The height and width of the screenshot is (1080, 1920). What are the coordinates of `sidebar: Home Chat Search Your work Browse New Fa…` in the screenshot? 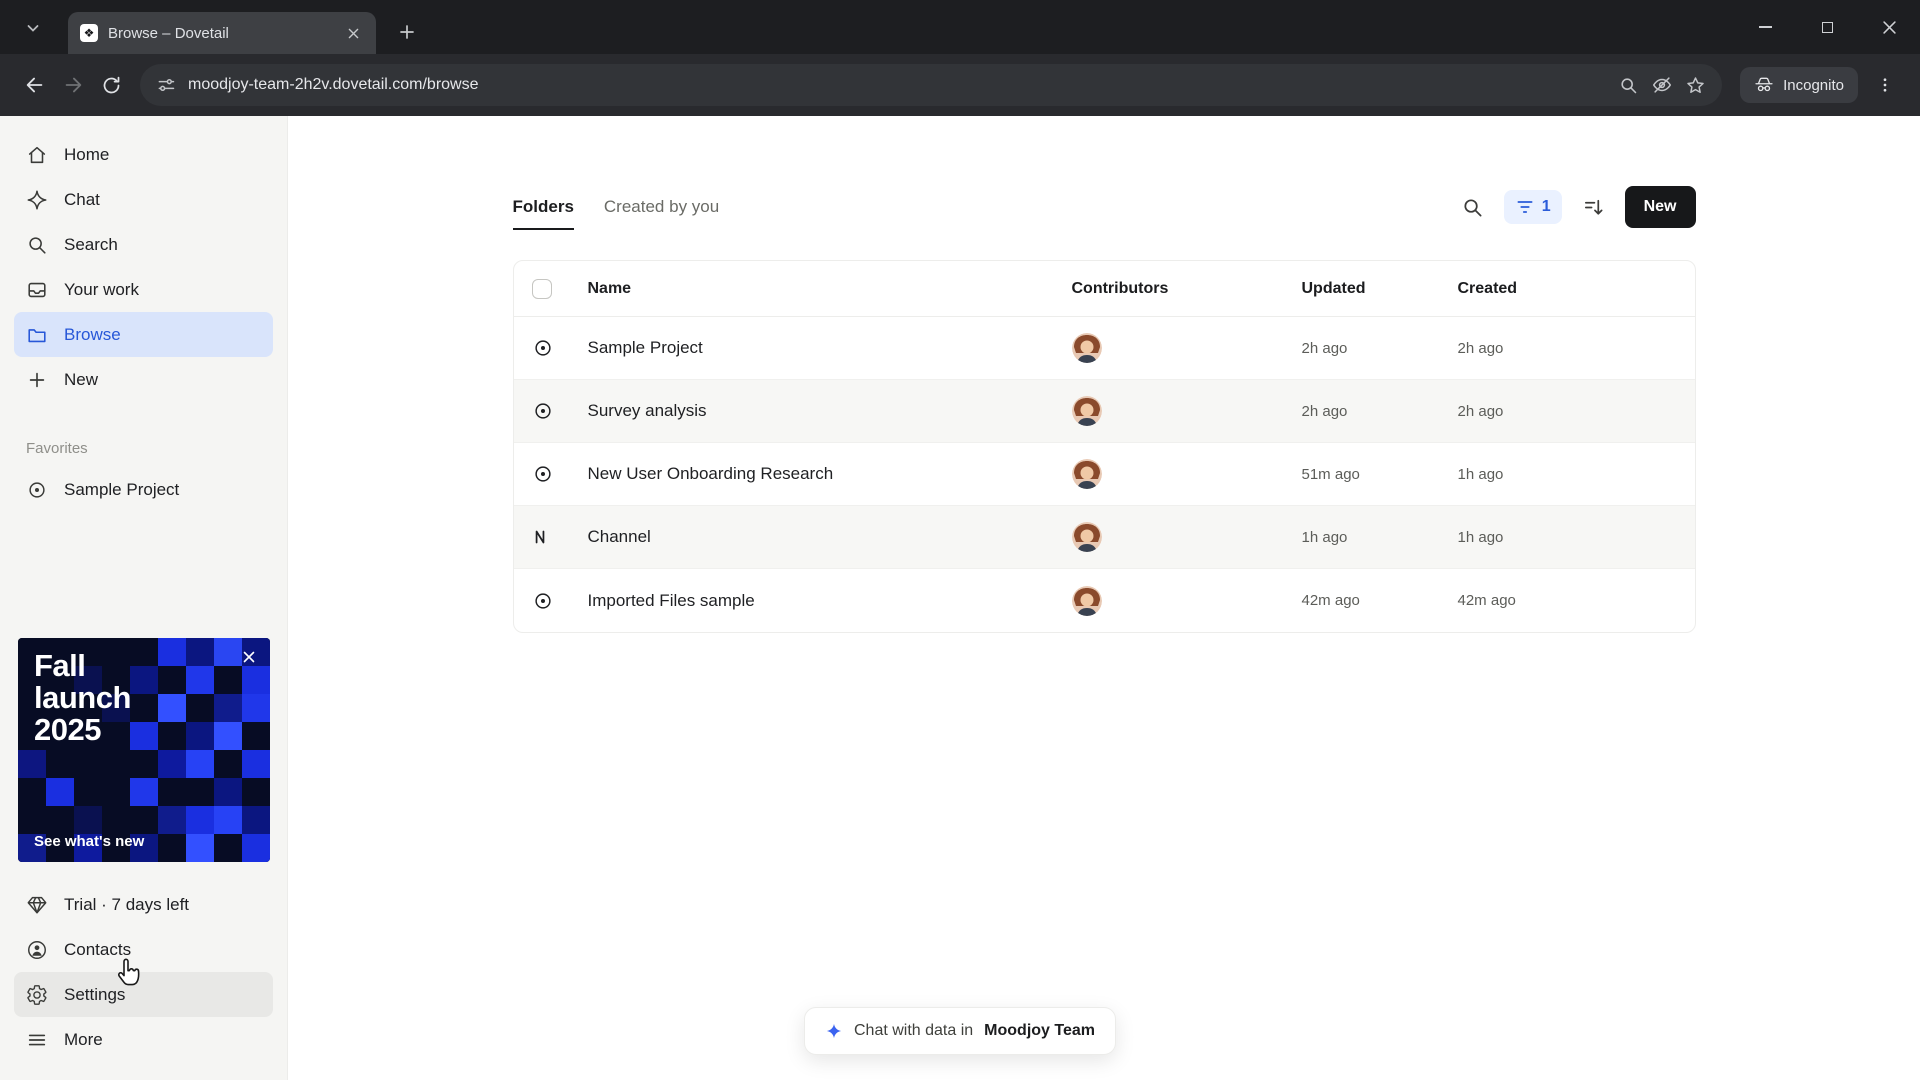 It's located at (144, 598).